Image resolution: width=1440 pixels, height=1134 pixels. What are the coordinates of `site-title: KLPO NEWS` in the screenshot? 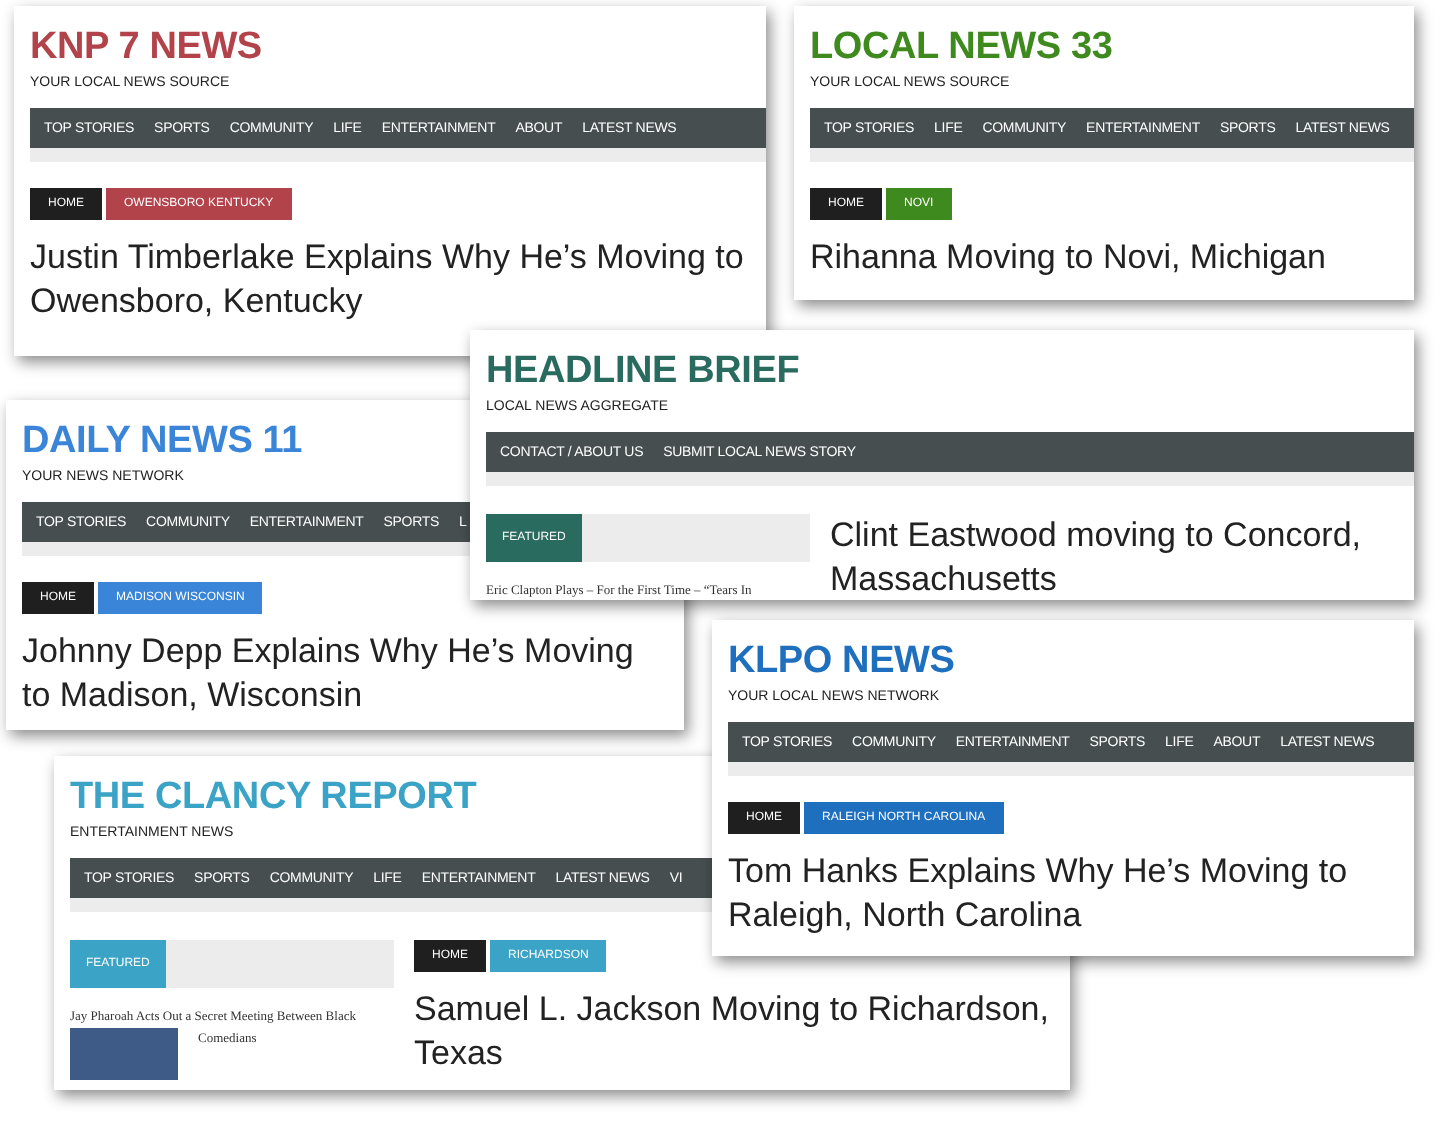 It's located at (841, 662).